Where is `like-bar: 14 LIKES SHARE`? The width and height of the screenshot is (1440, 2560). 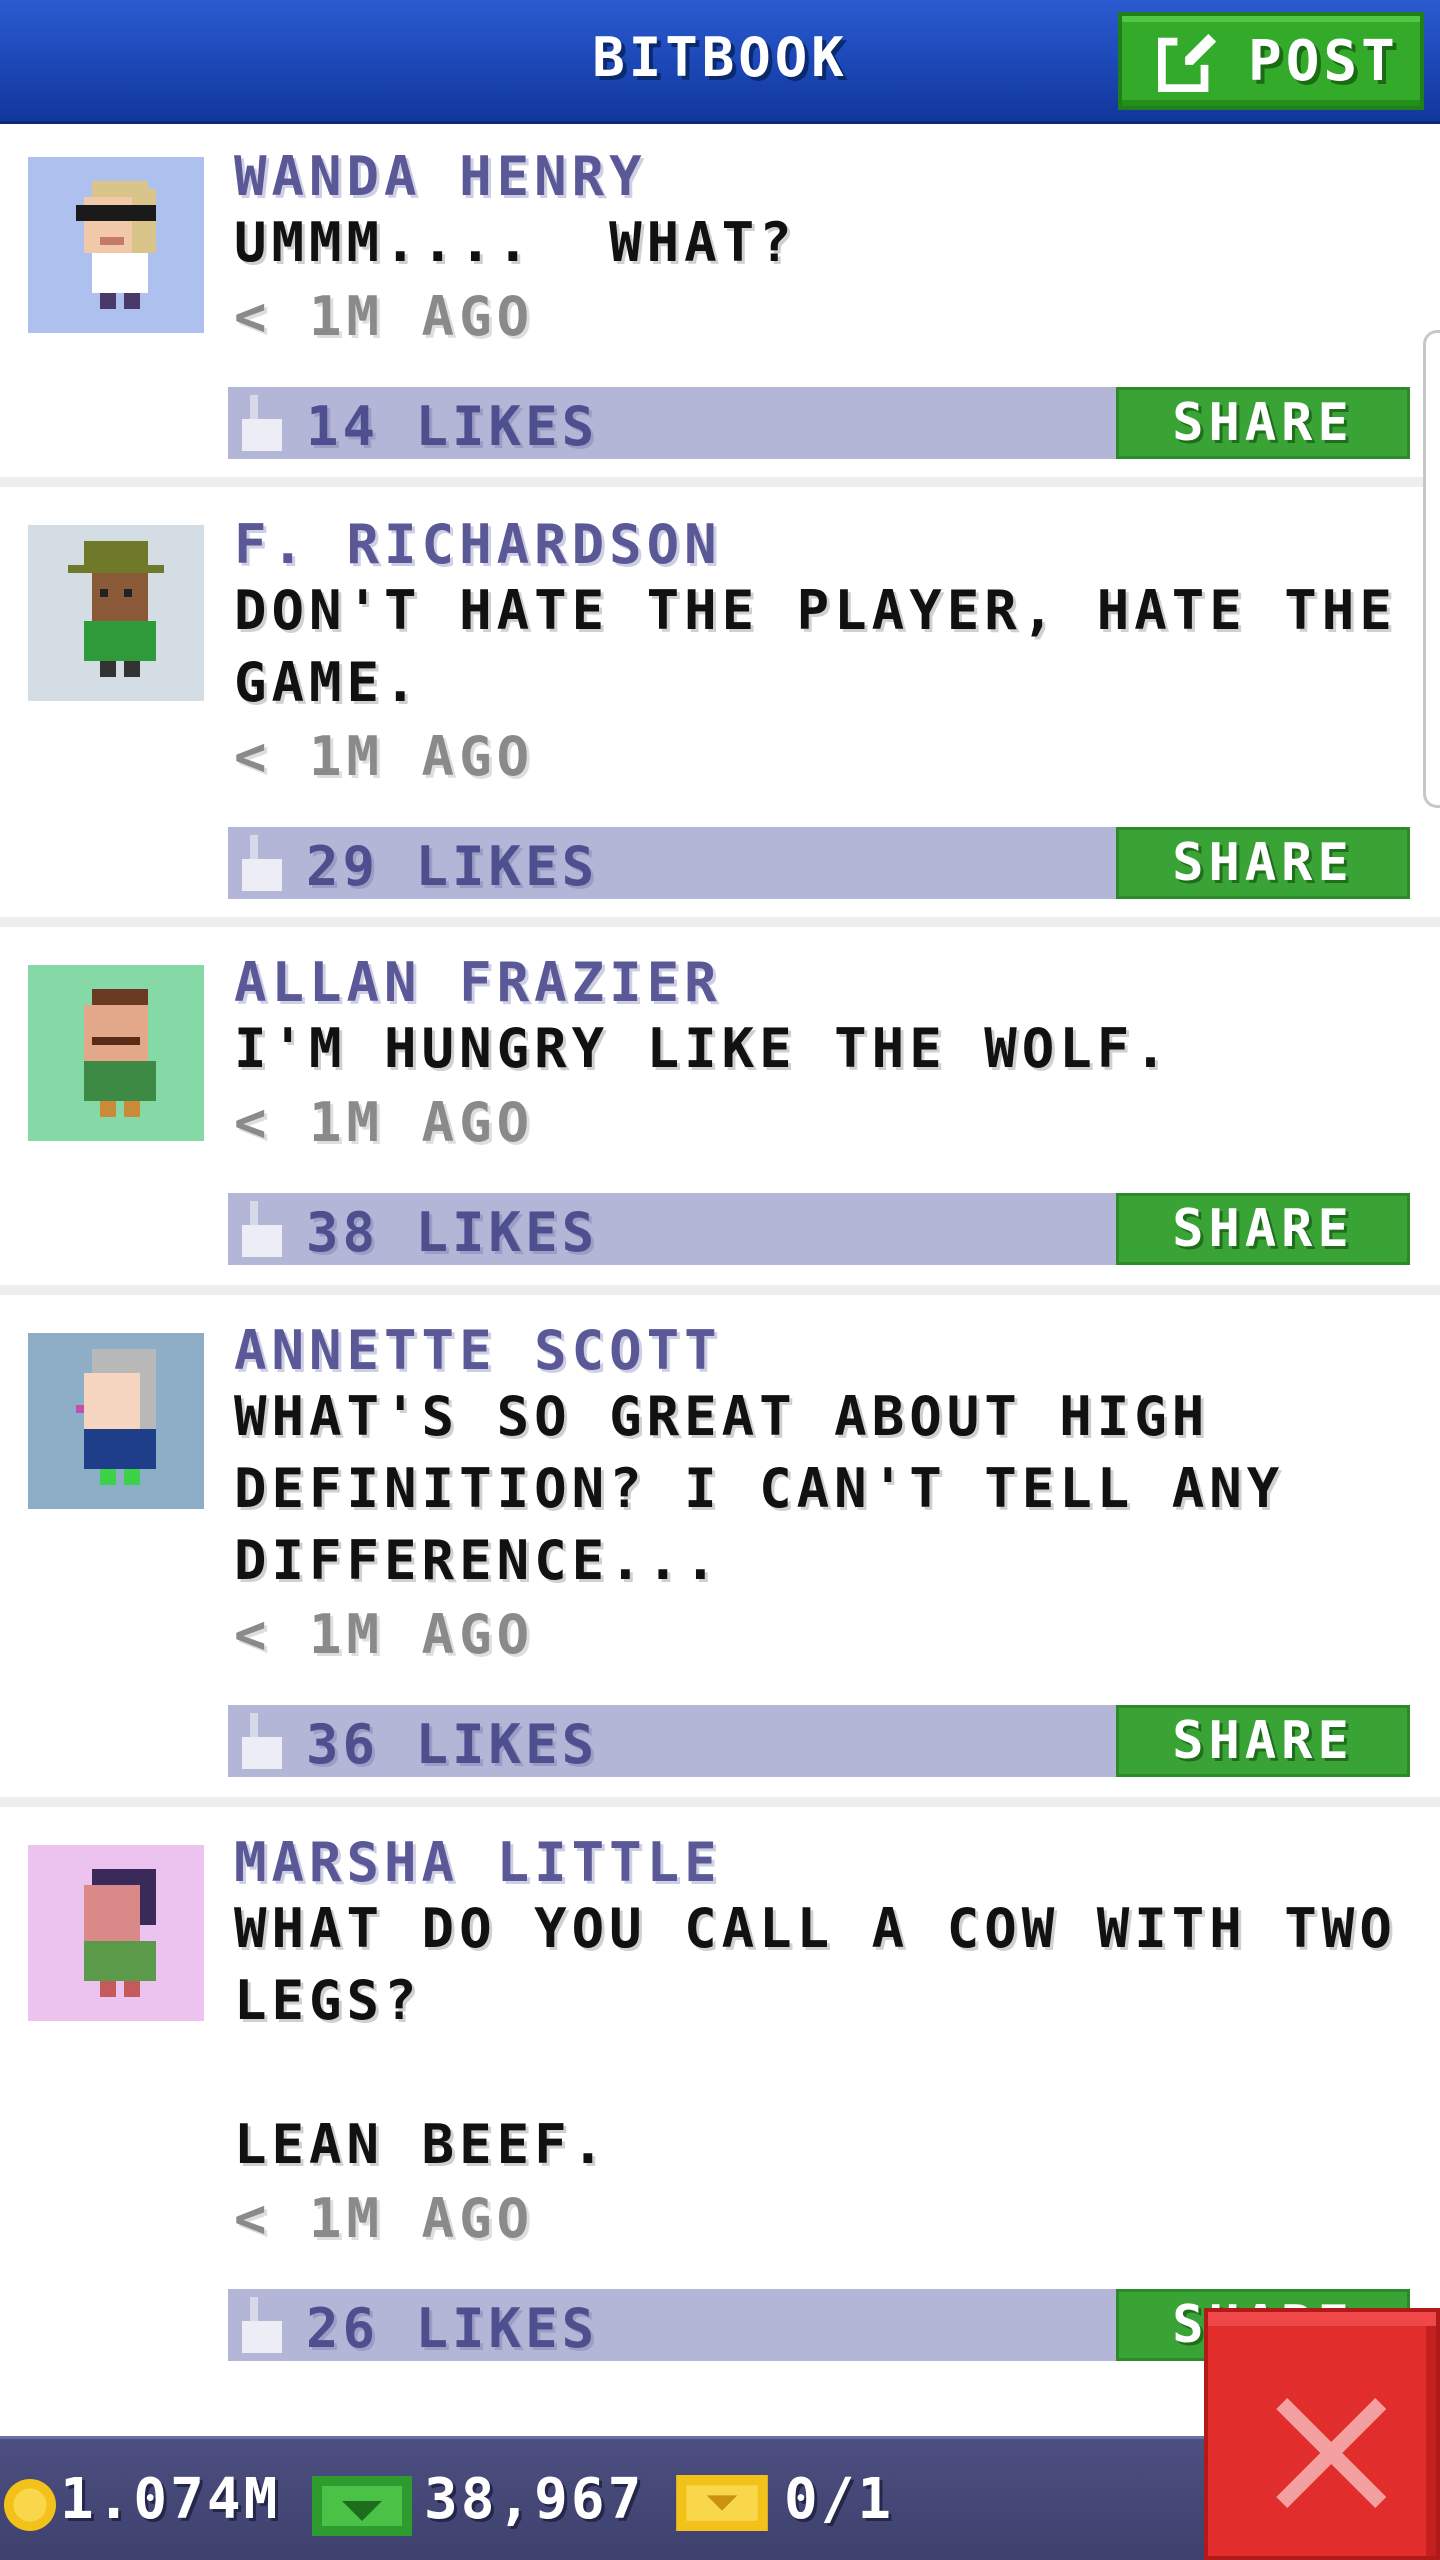
like-bar: 14 LIKES SHARE is located at coordinates (819, 423).